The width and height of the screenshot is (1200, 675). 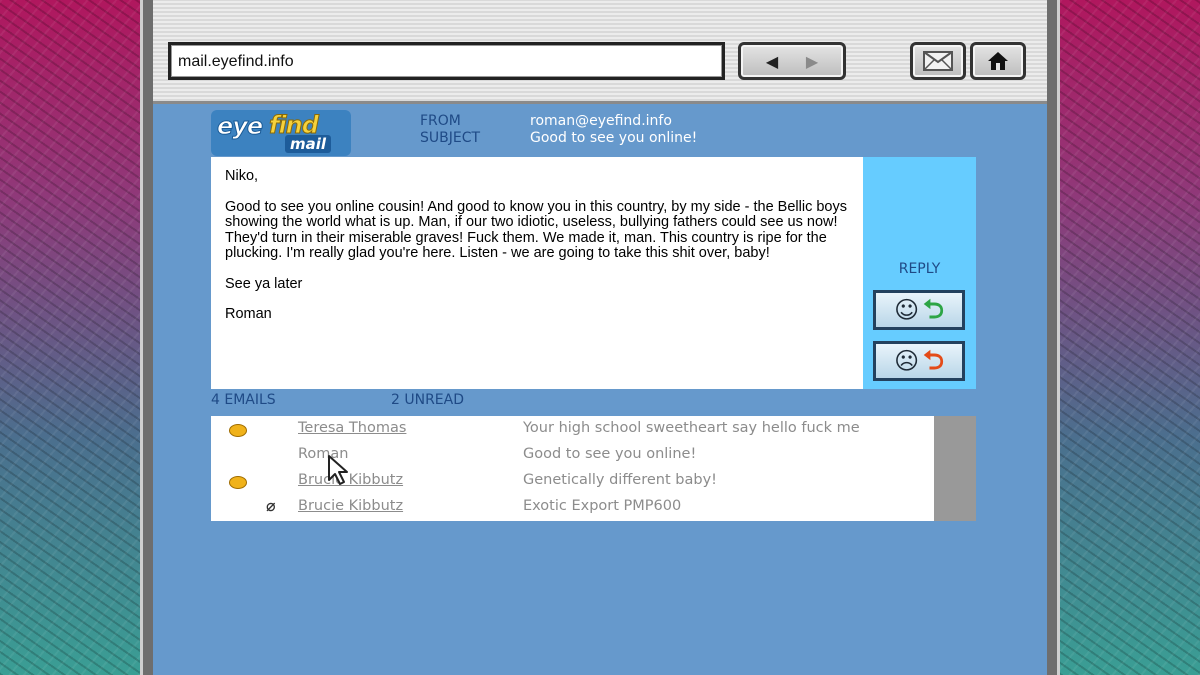 I want to click on message-signature: Roman, so click(x=248, y=314).